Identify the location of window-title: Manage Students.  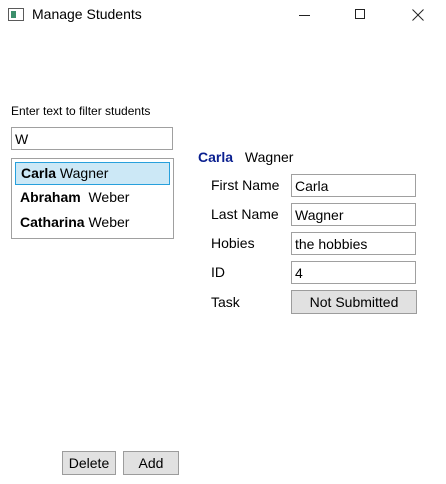
(87, 14).